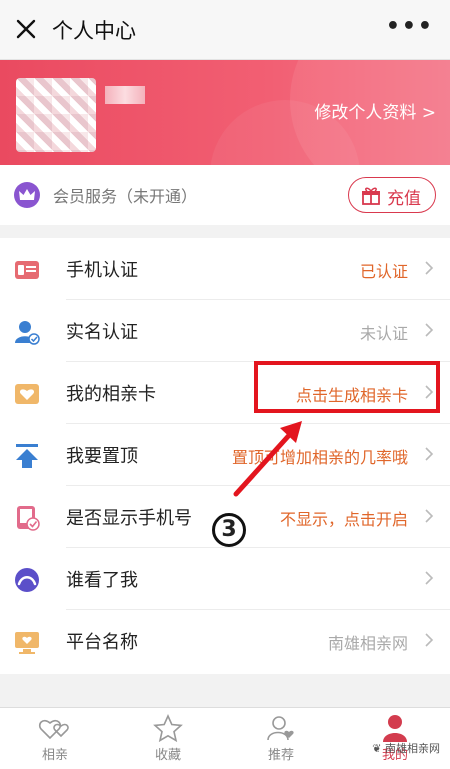 Image resolution: width=450 pixels, height=769 pixels. I want to click on row-label: 谁看了我, so click(102, 580).